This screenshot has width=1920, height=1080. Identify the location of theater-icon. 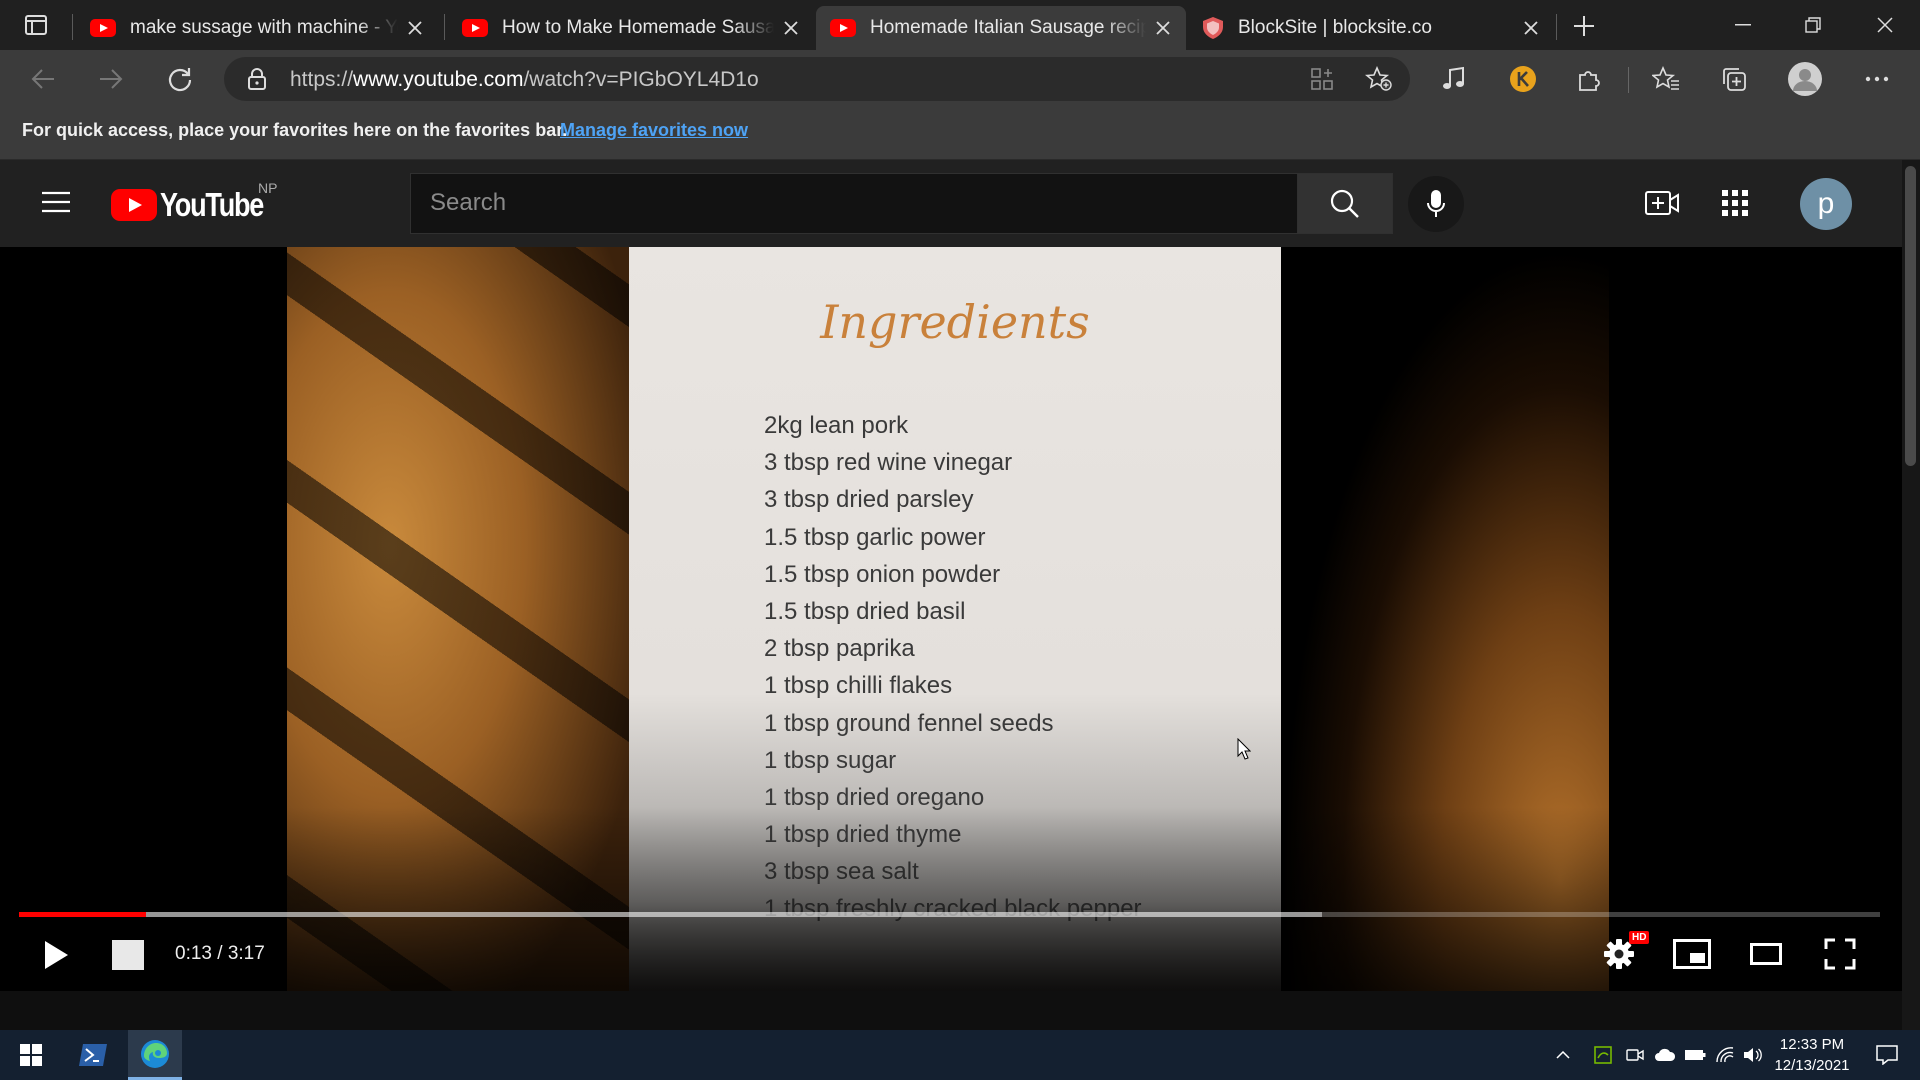
(1766, 954).